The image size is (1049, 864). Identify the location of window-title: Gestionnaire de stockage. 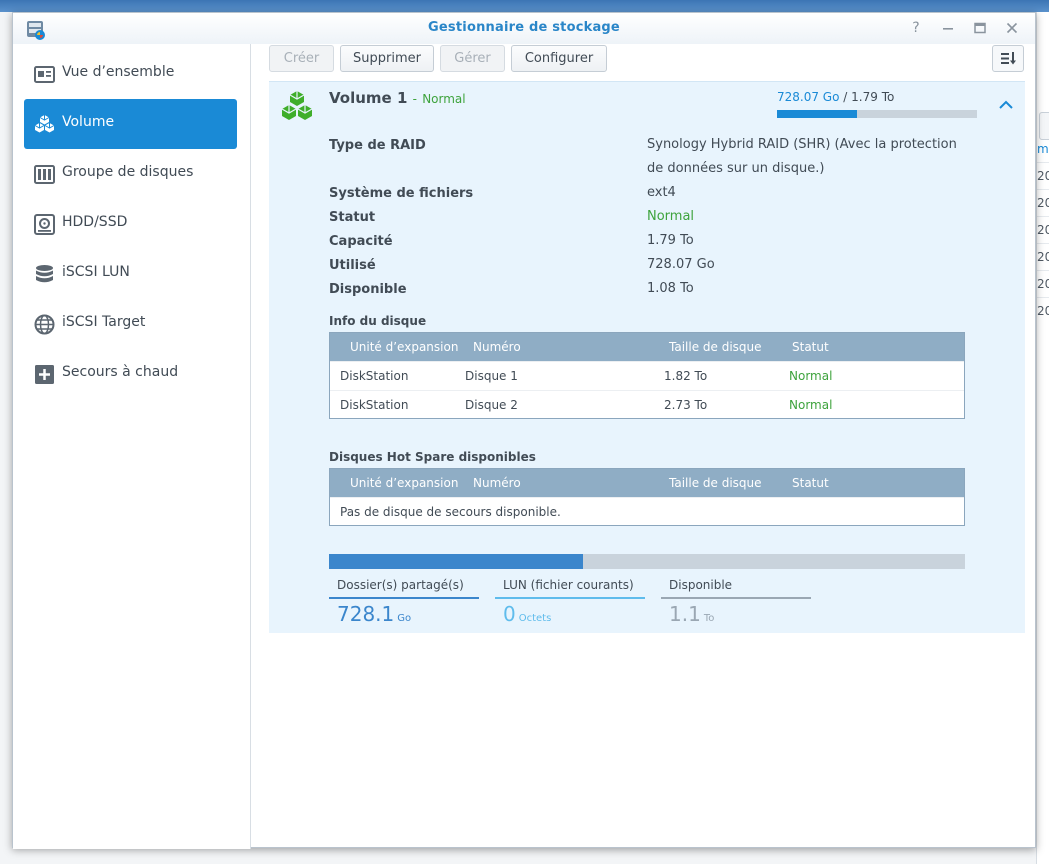
(524, 27).